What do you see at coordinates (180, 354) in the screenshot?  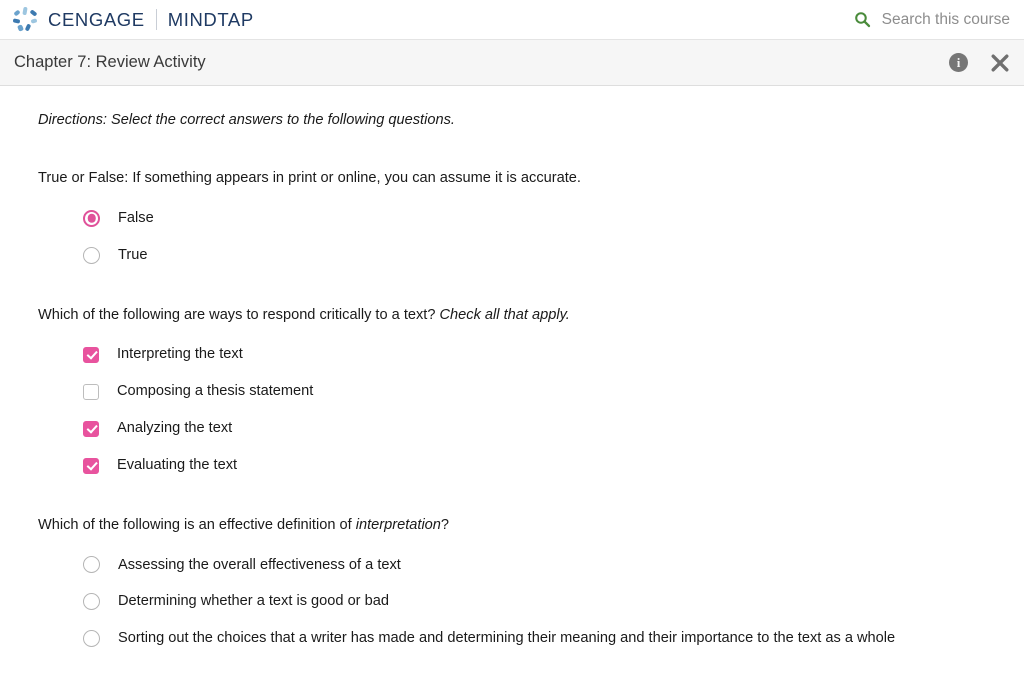 I see `option-label: Interpreting the text` at bounding box center [180, 354].